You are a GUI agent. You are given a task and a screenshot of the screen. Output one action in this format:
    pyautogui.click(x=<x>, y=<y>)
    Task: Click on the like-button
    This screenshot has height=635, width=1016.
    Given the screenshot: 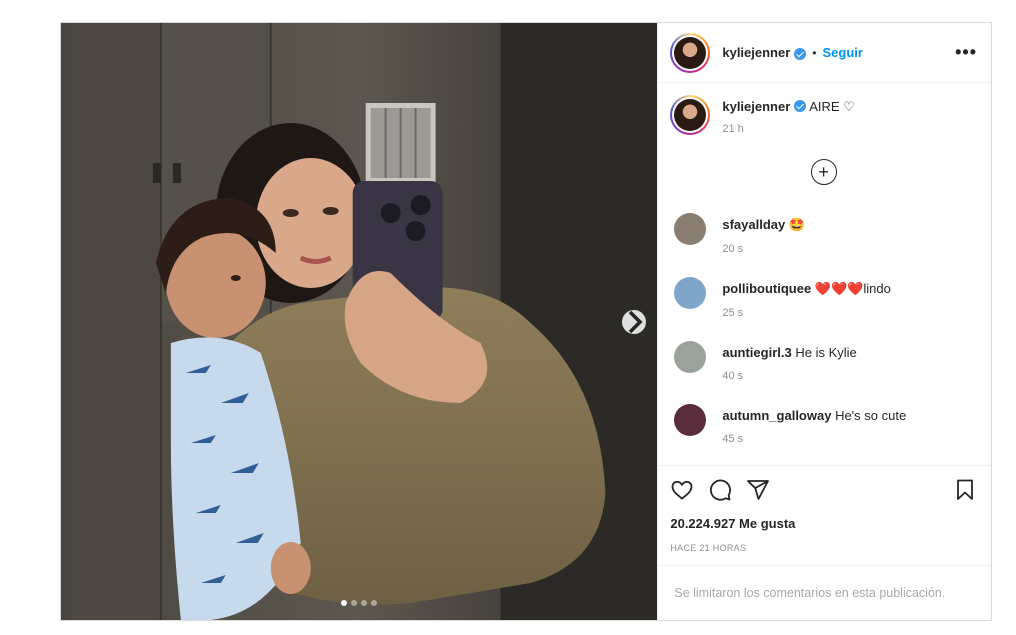 What is the action you would take?
    pyautogui.click(x=682, y=490)
    